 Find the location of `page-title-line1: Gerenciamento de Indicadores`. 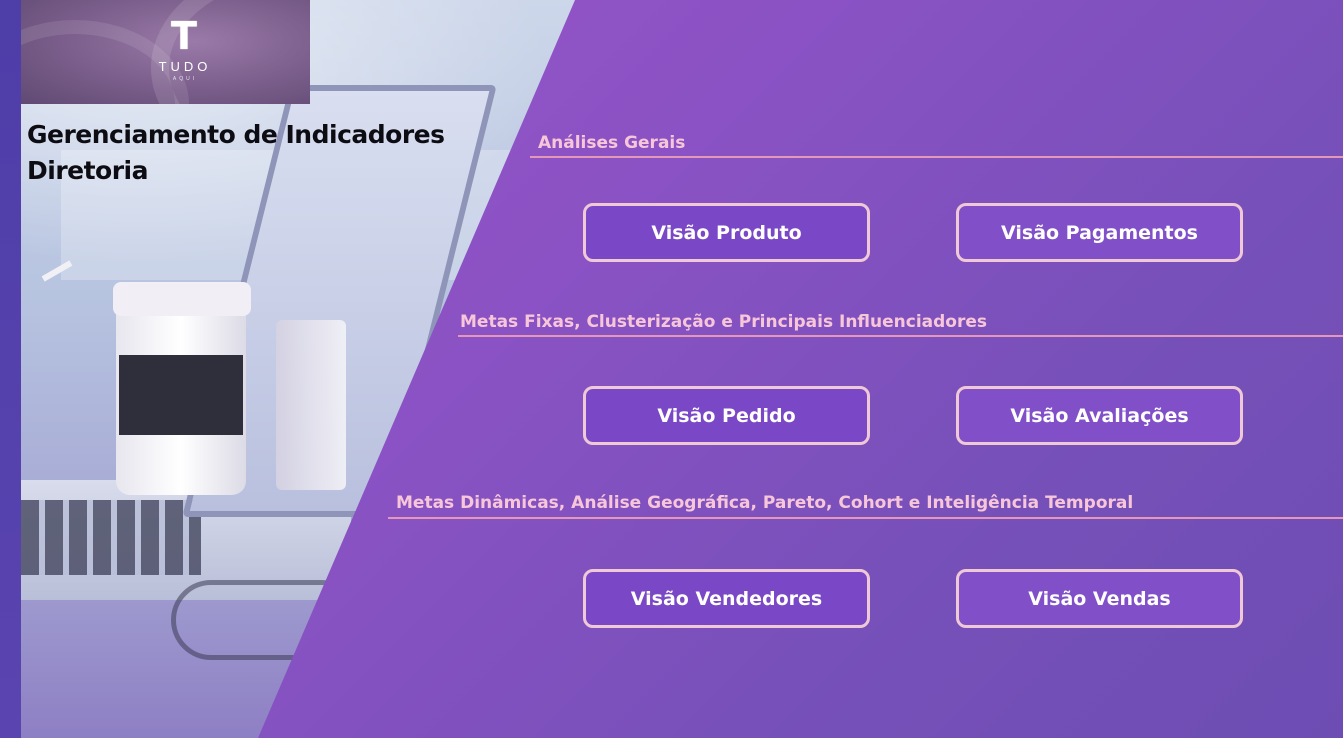

page-title-line1: Gerenciamento de Indicadores is located at coordinates (236, 134).